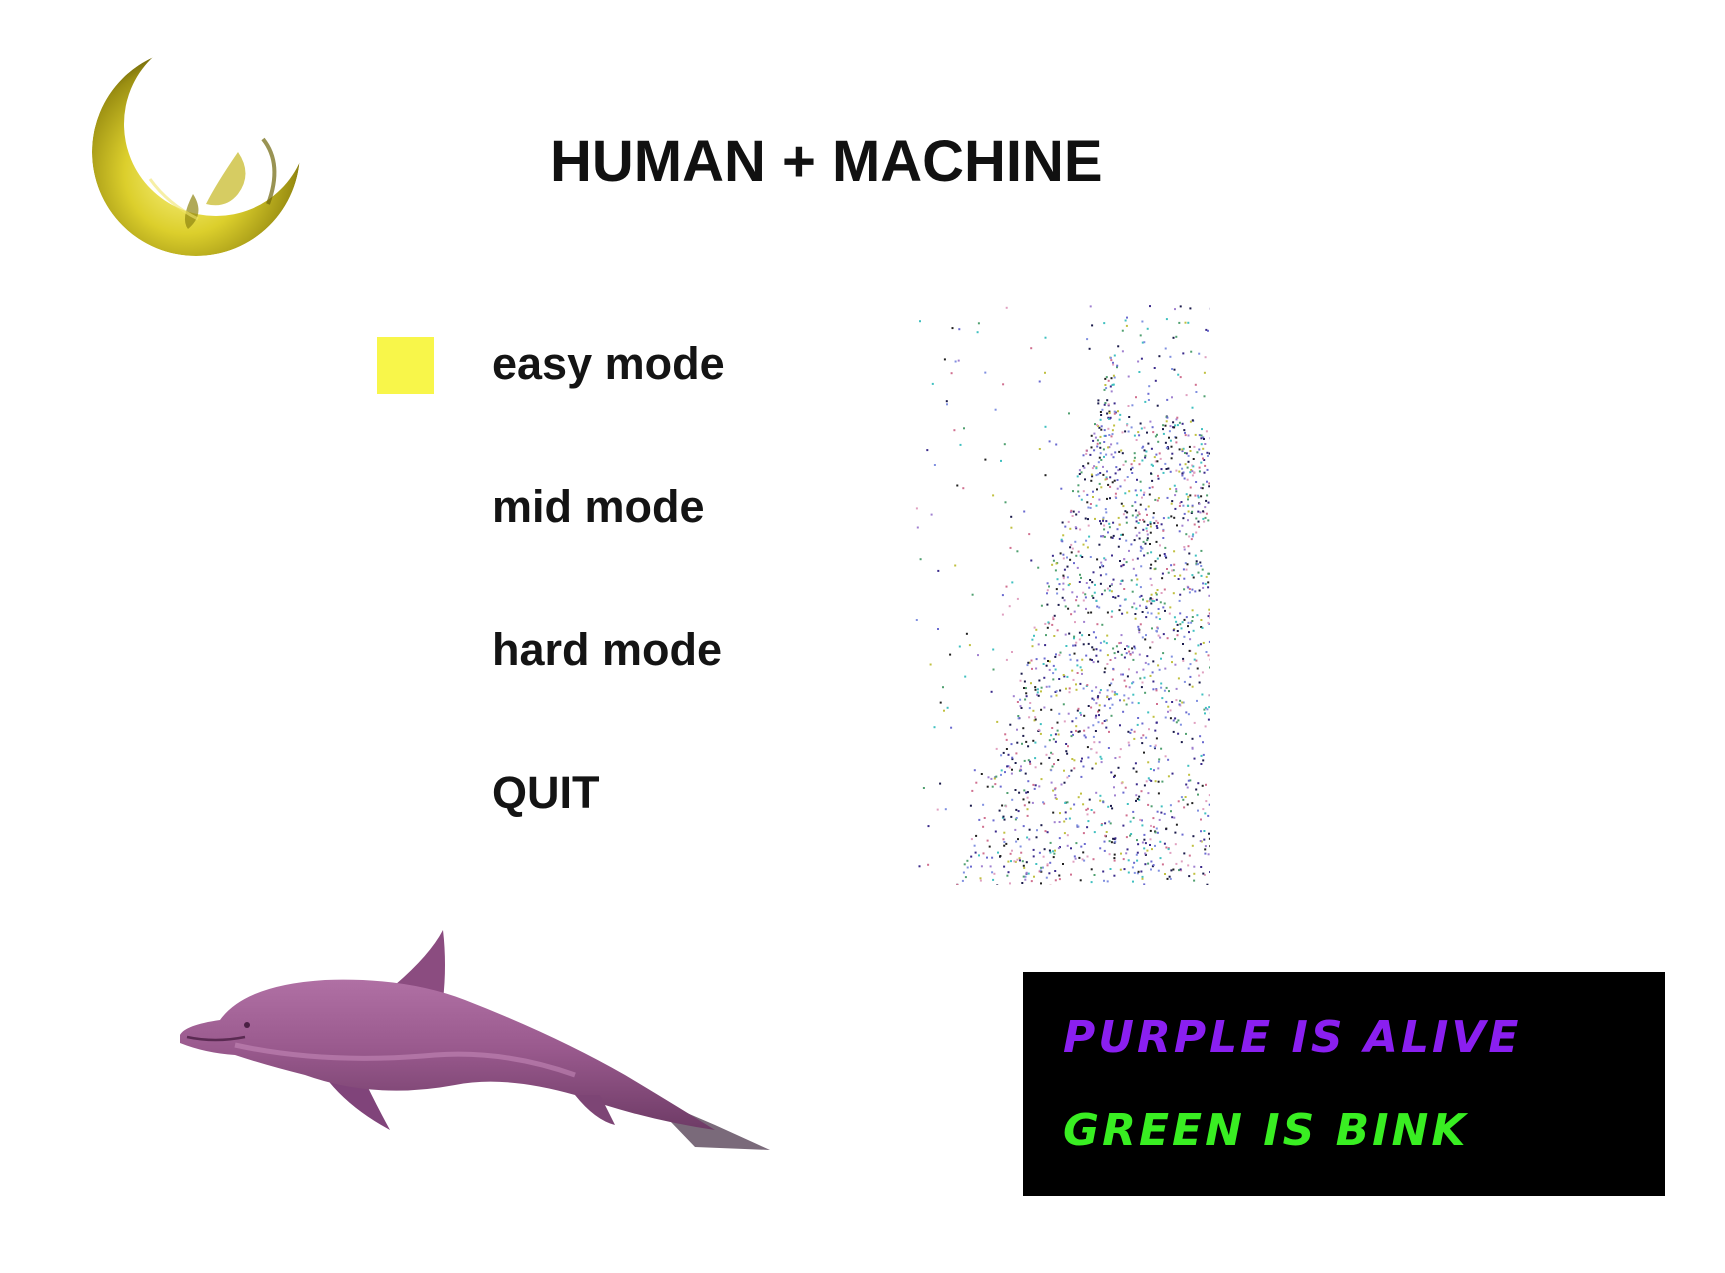  What do you see at coordinates (405, 365) in the screenshot?
I see `menu-selector` at bounding box center [405, 365].